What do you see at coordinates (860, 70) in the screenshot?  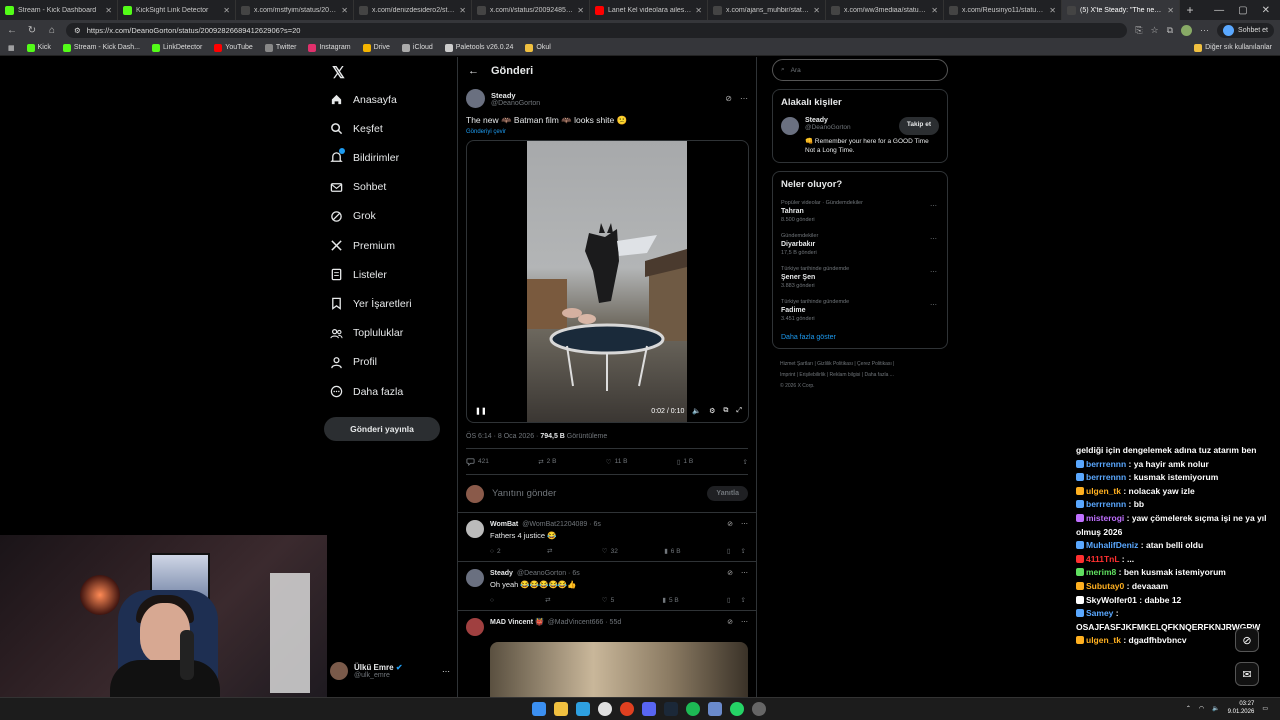 I see `search-input: ⌕ Ara` at bounding box center [860, 70].